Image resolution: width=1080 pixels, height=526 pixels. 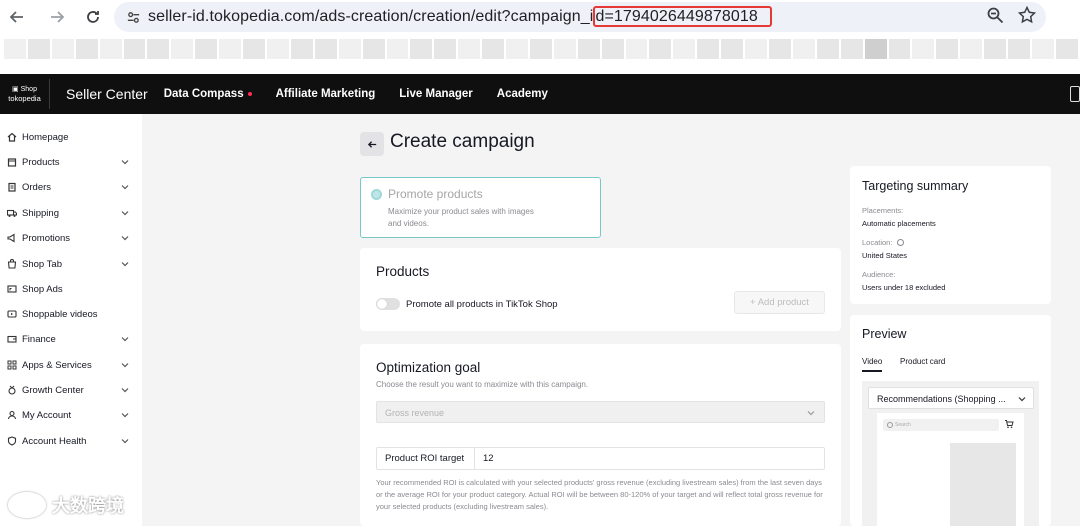 I want to click on location-value: United States, so click(x=885, y=255).